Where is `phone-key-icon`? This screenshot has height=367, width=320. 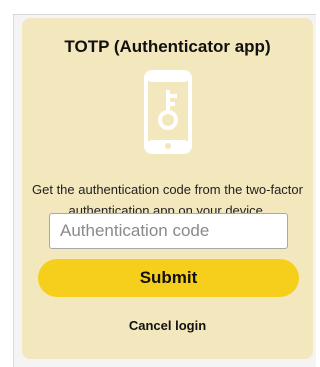 phone-key-icon is located at coordinates (168, 112).